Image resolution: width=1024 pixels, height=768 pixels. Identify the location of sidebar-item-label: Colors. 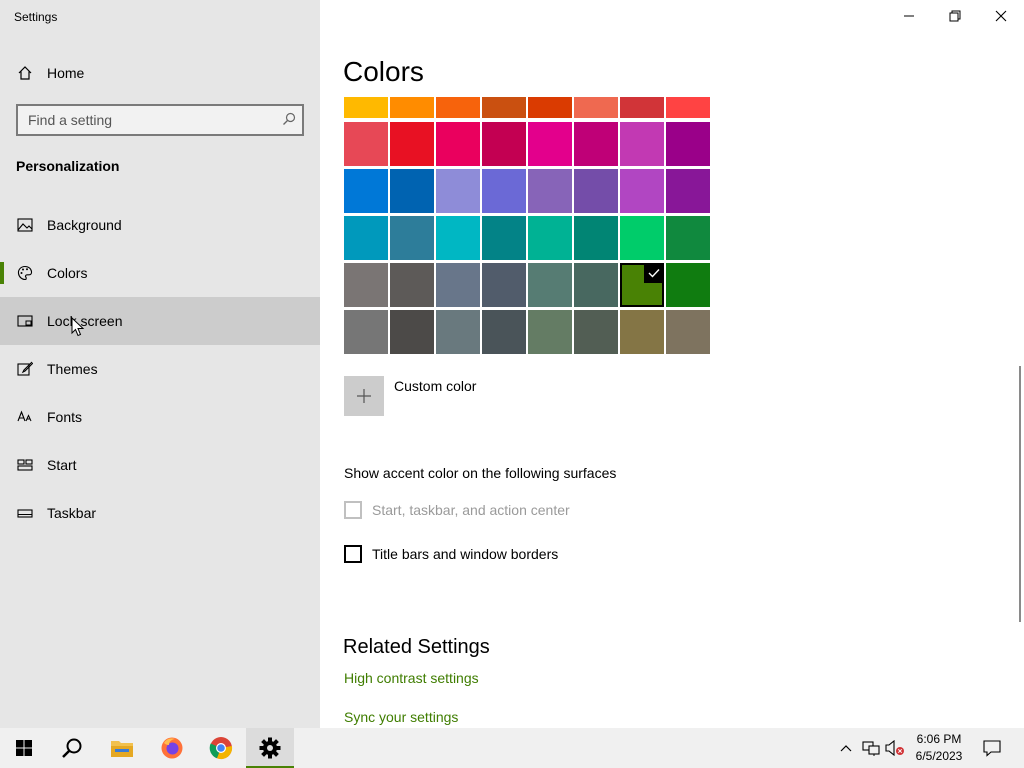
(67, 273).